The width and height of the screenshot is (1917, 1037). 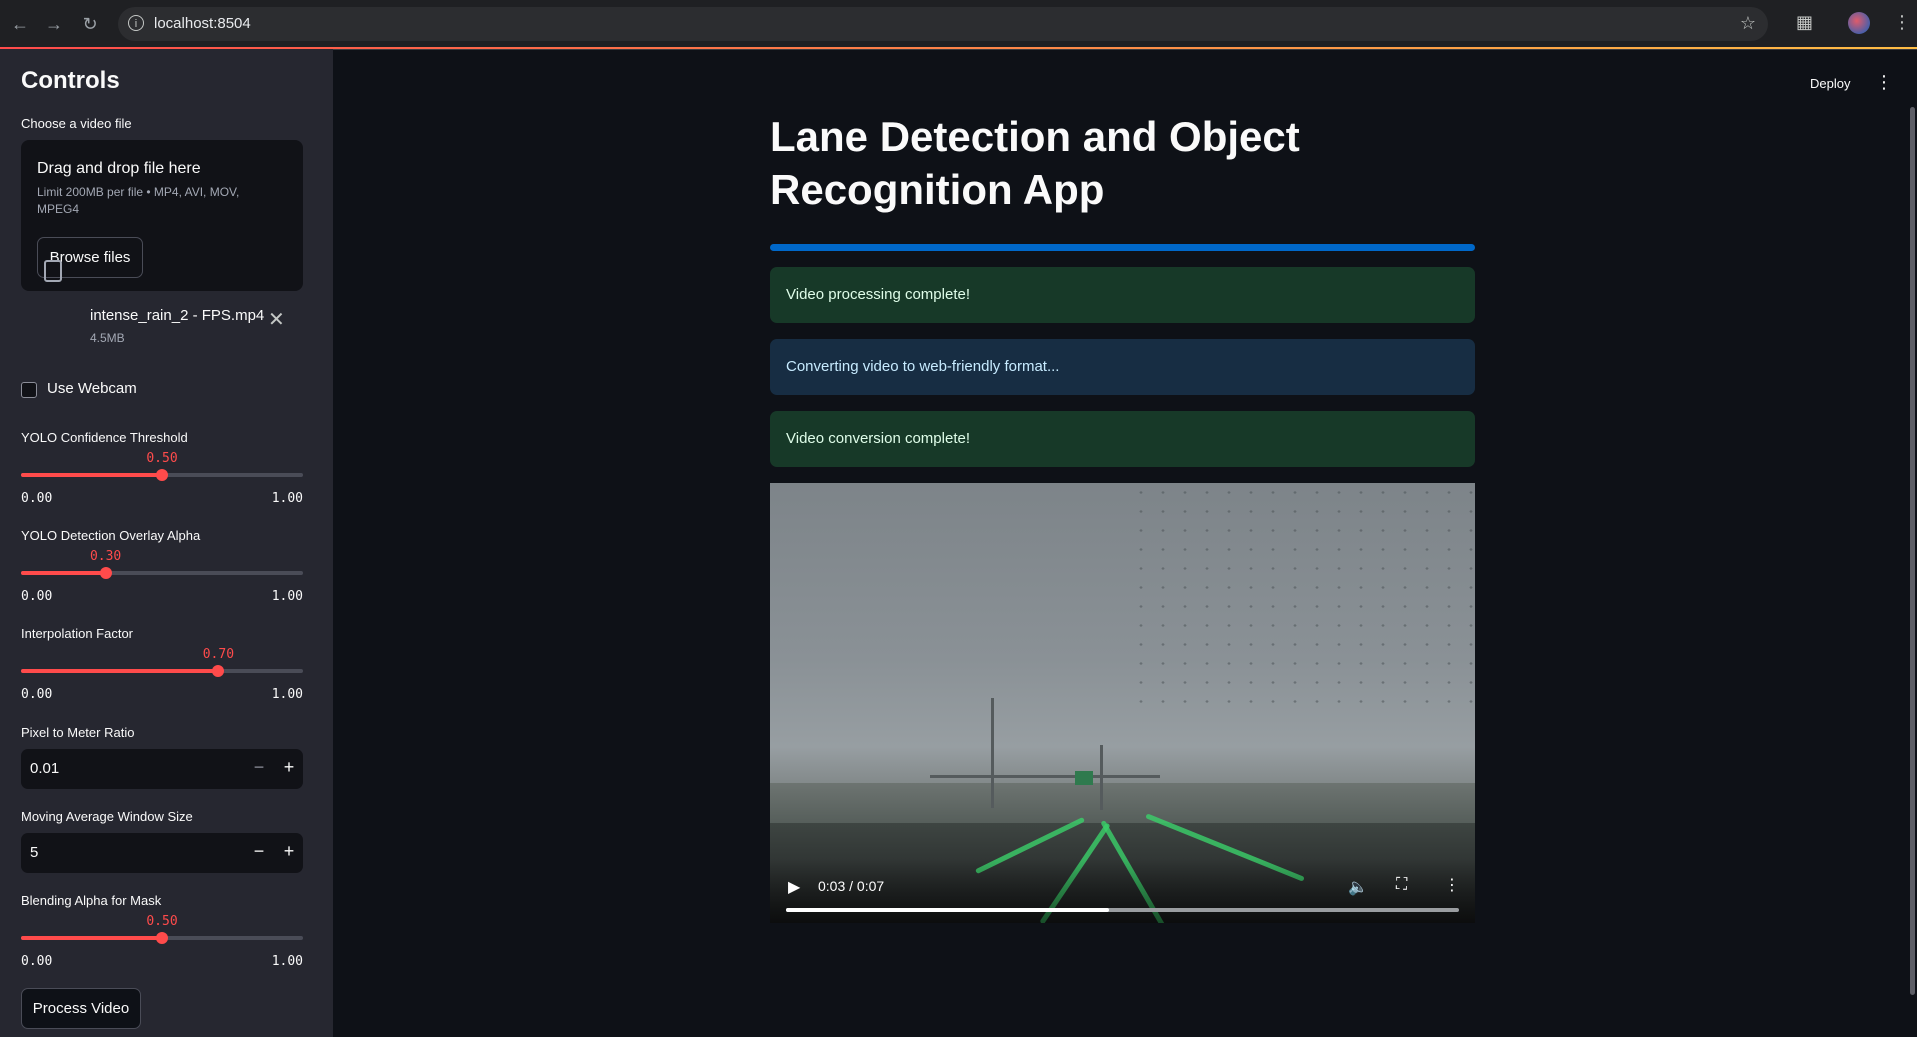 I want to click on browser-toolbar: ← → ↻ i localhost:8504 ☆ ▦ ⋮, so click(x=958, y=25).